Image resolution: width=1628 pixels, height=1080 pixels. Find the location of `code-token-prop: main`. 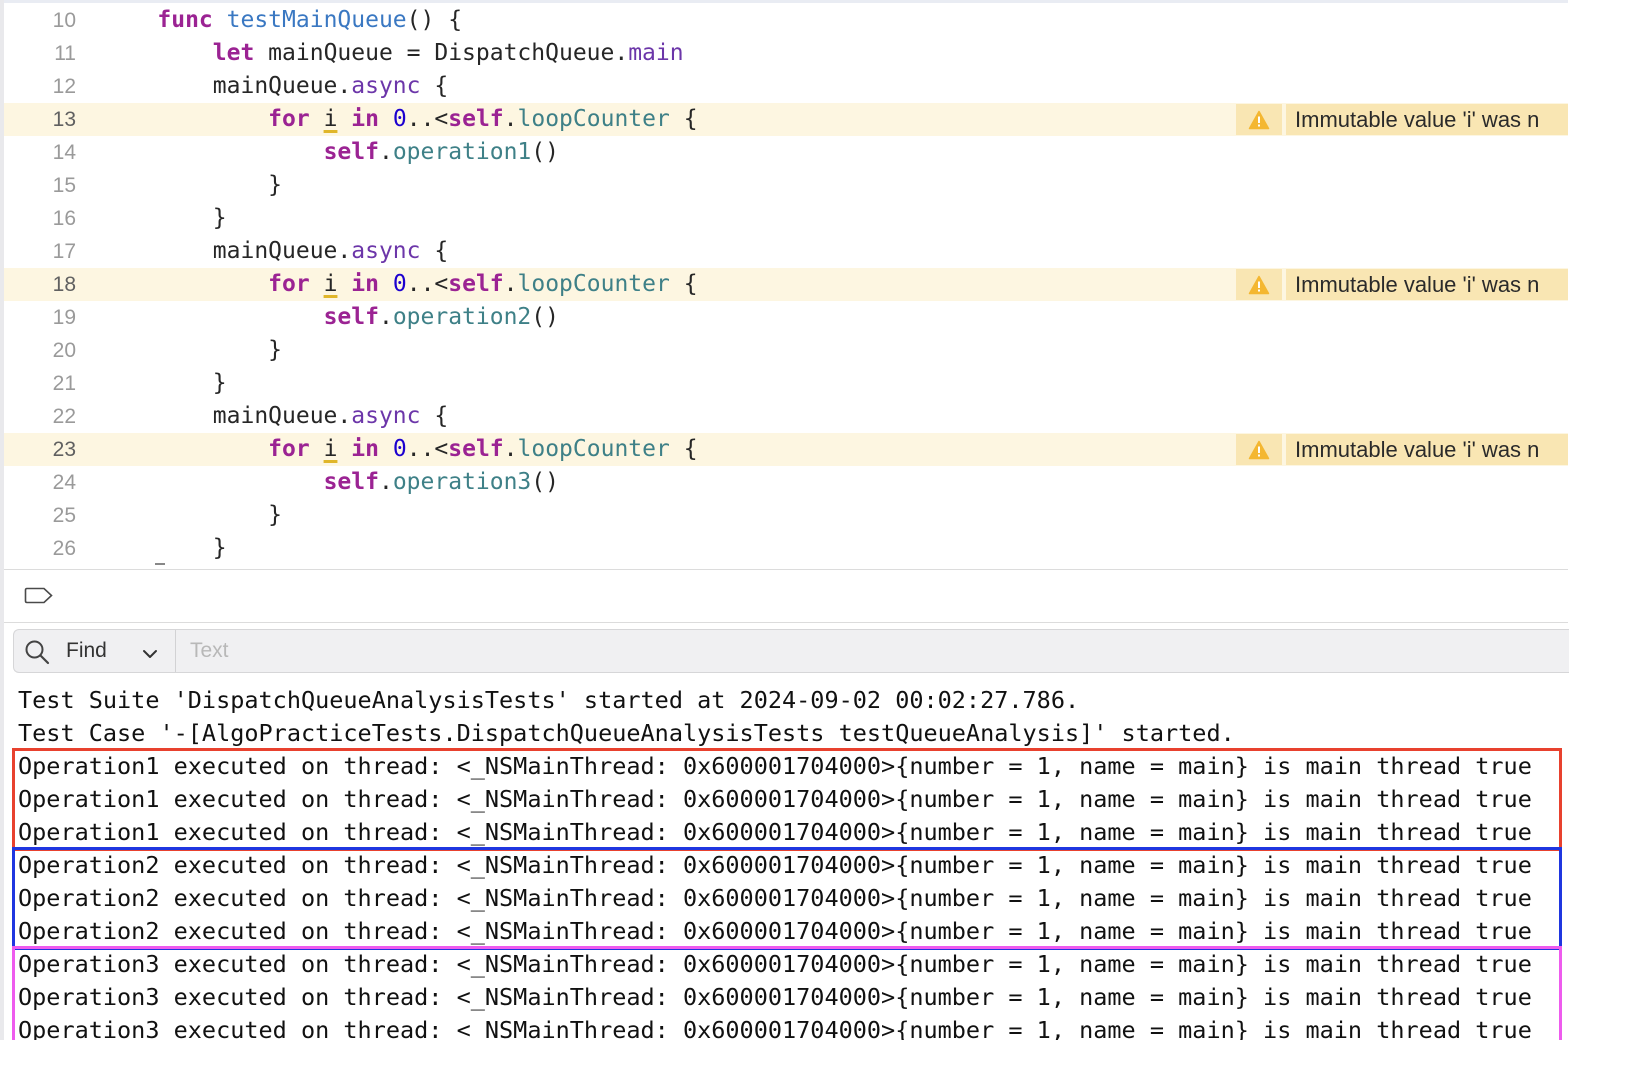

code-token-prop: main is located at coordinates (656, 53).